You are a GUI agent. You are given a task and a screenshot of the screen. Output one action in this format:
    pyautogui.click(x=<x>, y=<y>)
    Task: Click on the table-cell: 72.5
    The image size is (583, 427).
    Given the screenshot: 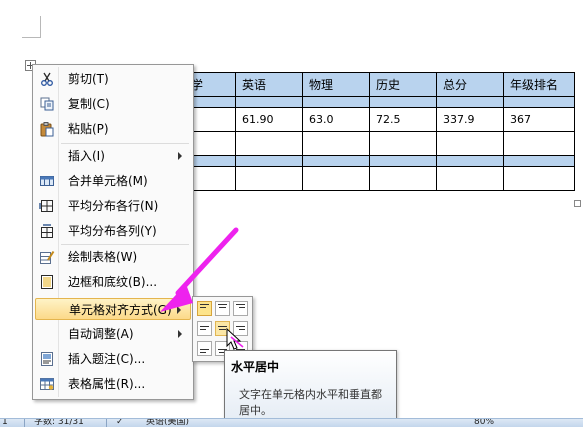 What is the action you would take?
    pyautogui.click(x=403, y=119)
    